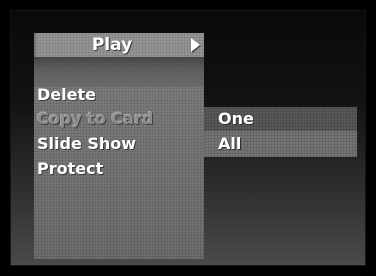 The height and width of the screenshot is (276, 376). I want to click on menu-item-slide-show: Slide Show, so click(86, 144).